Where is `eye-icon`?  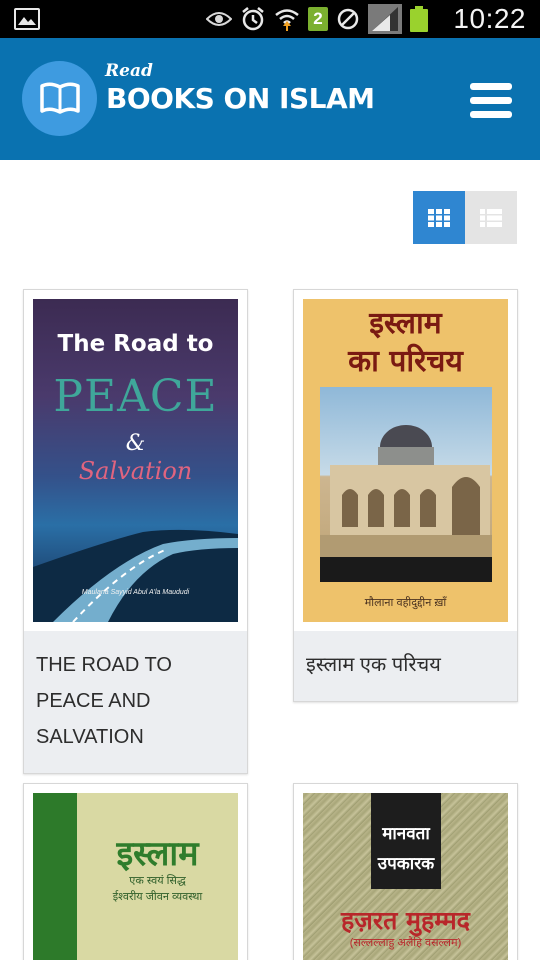
eye-icon is located at coordinates (219, 19).